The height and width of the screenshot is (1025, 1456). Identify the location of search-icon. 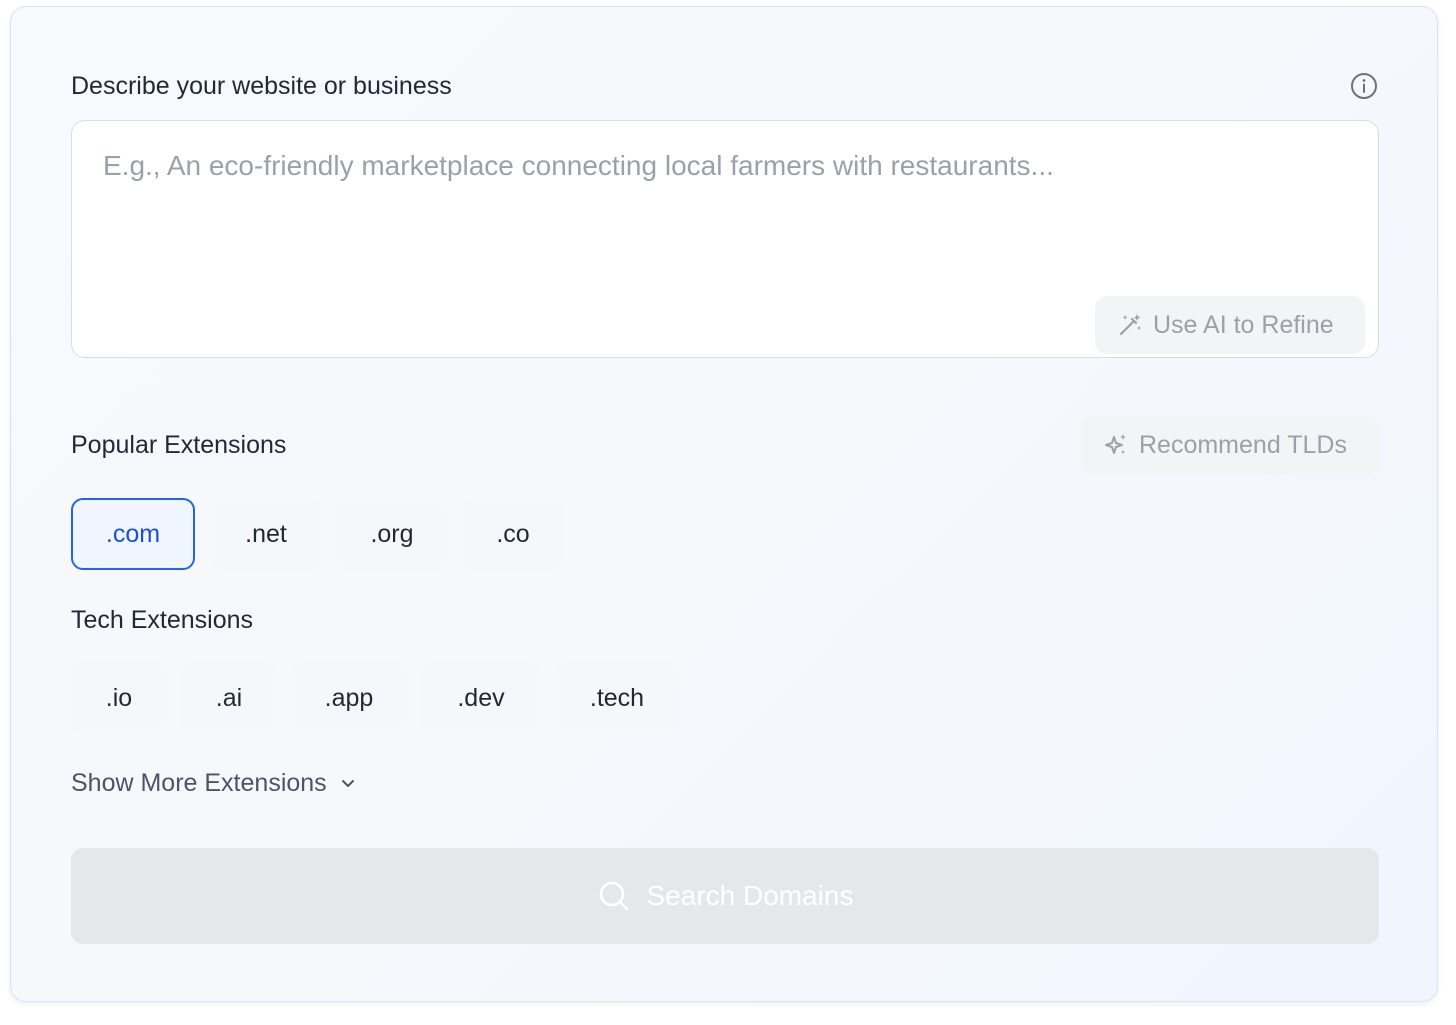
(614, 896).